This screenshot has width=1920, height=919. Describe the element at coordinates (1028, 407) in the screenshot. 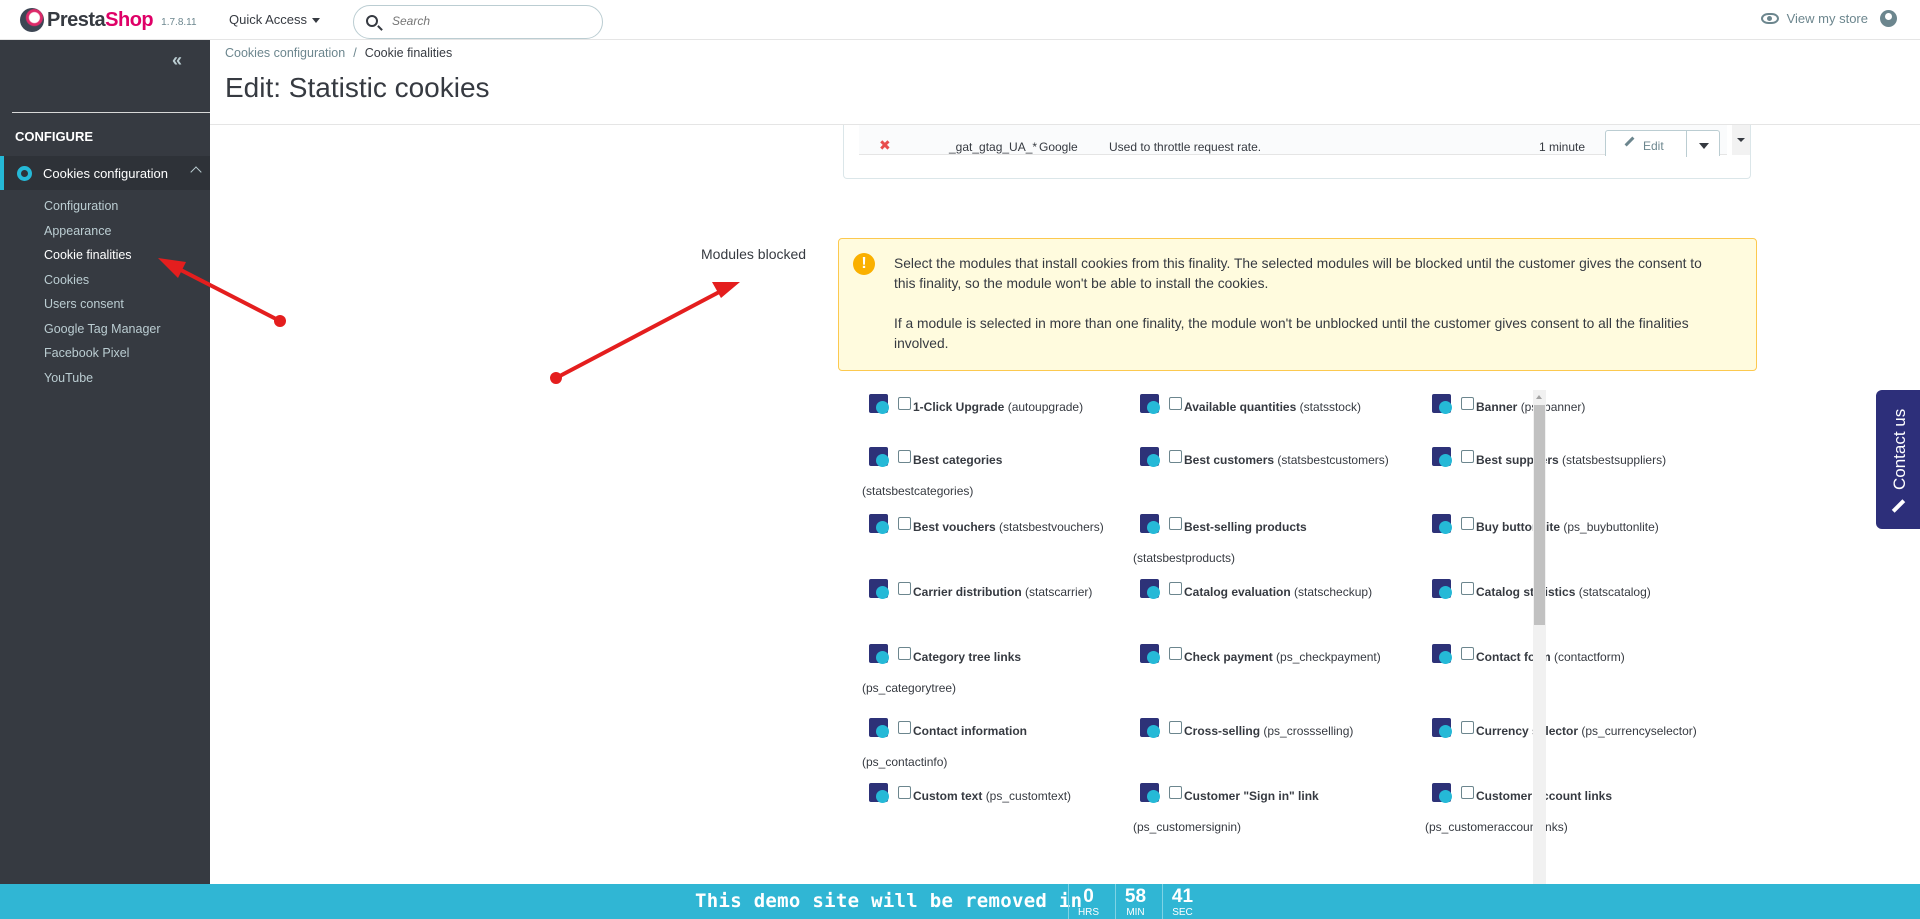

I see `module-label: 1-Click Upgrade (autoupgrade)` at that location.